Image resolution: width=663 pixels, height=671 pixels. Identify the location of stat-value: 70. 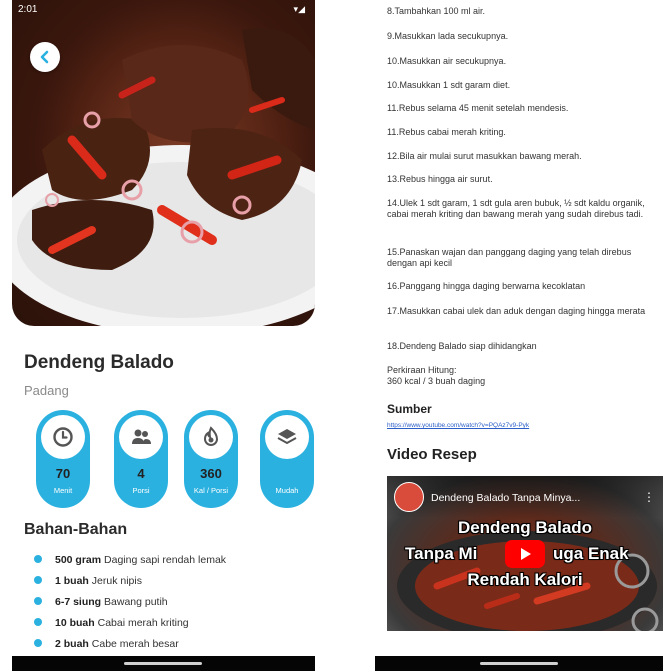
(63, 473).